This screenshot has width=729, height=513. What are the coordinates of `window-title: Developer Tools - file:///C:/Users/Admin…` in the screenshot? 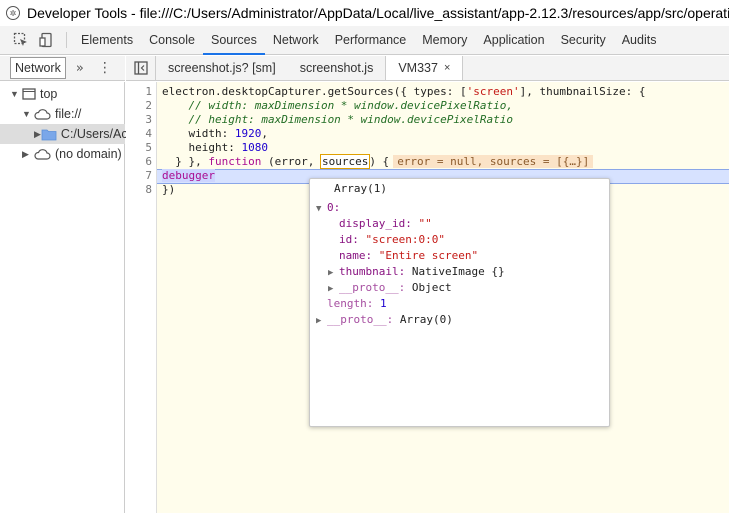 It's located at (378, 13).